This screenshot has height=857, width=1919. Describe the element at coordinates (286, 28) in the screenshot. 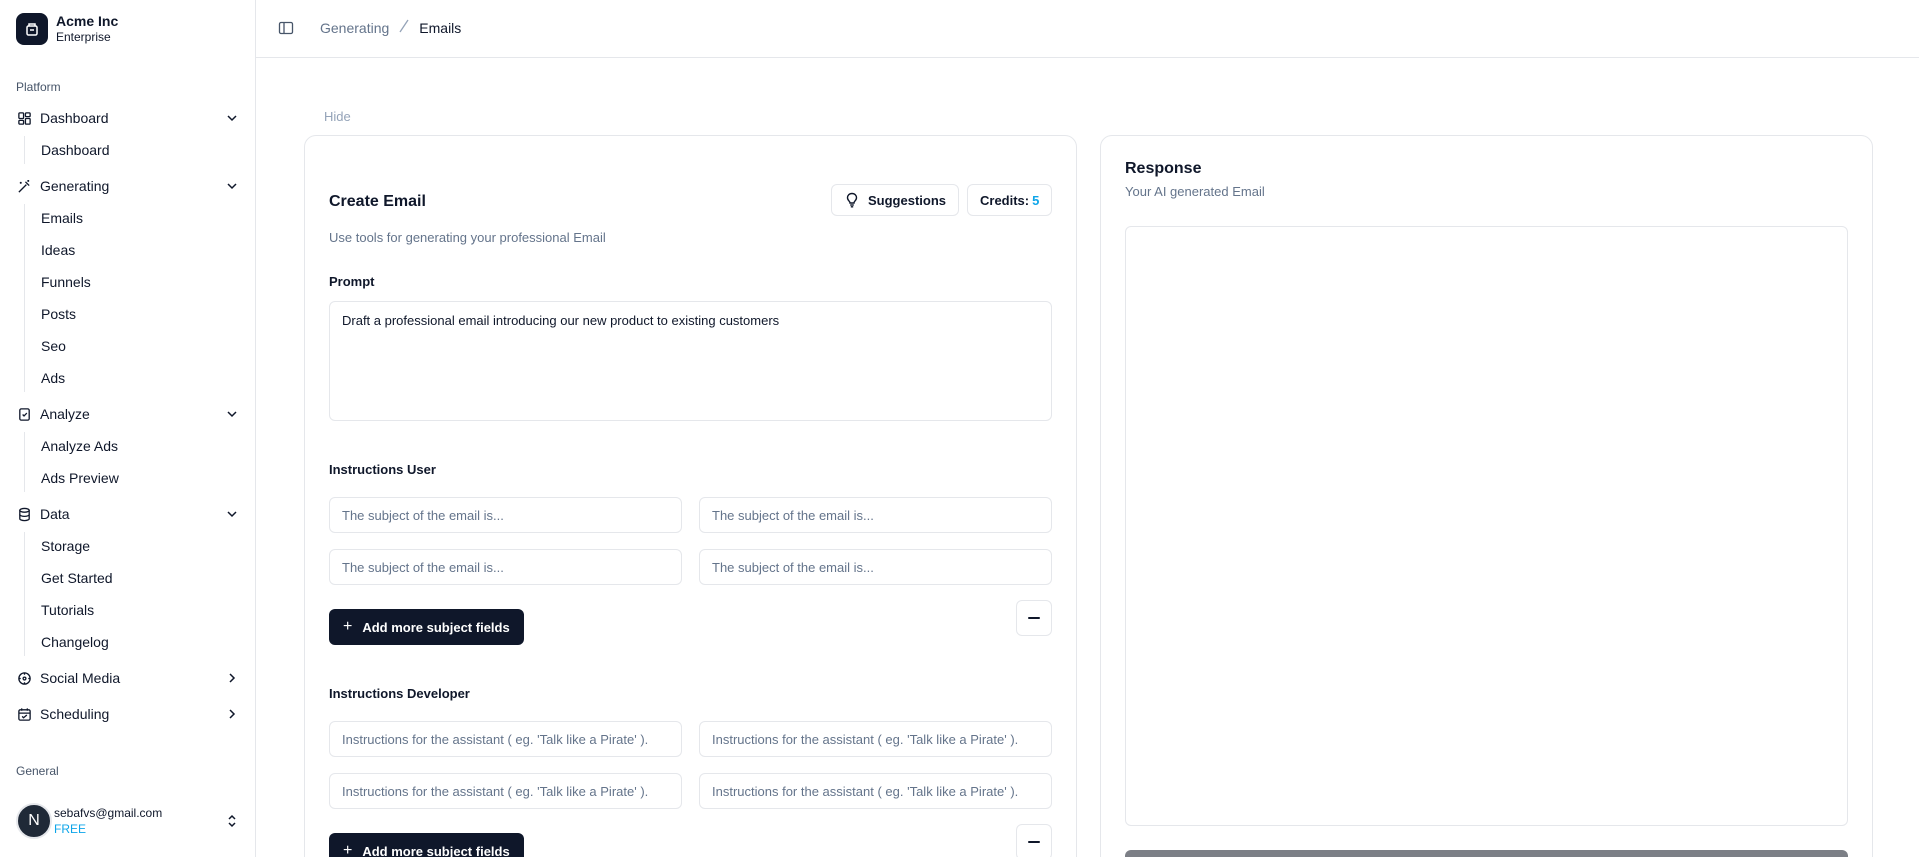

I see `sidebar-toggle-icon` at that location.